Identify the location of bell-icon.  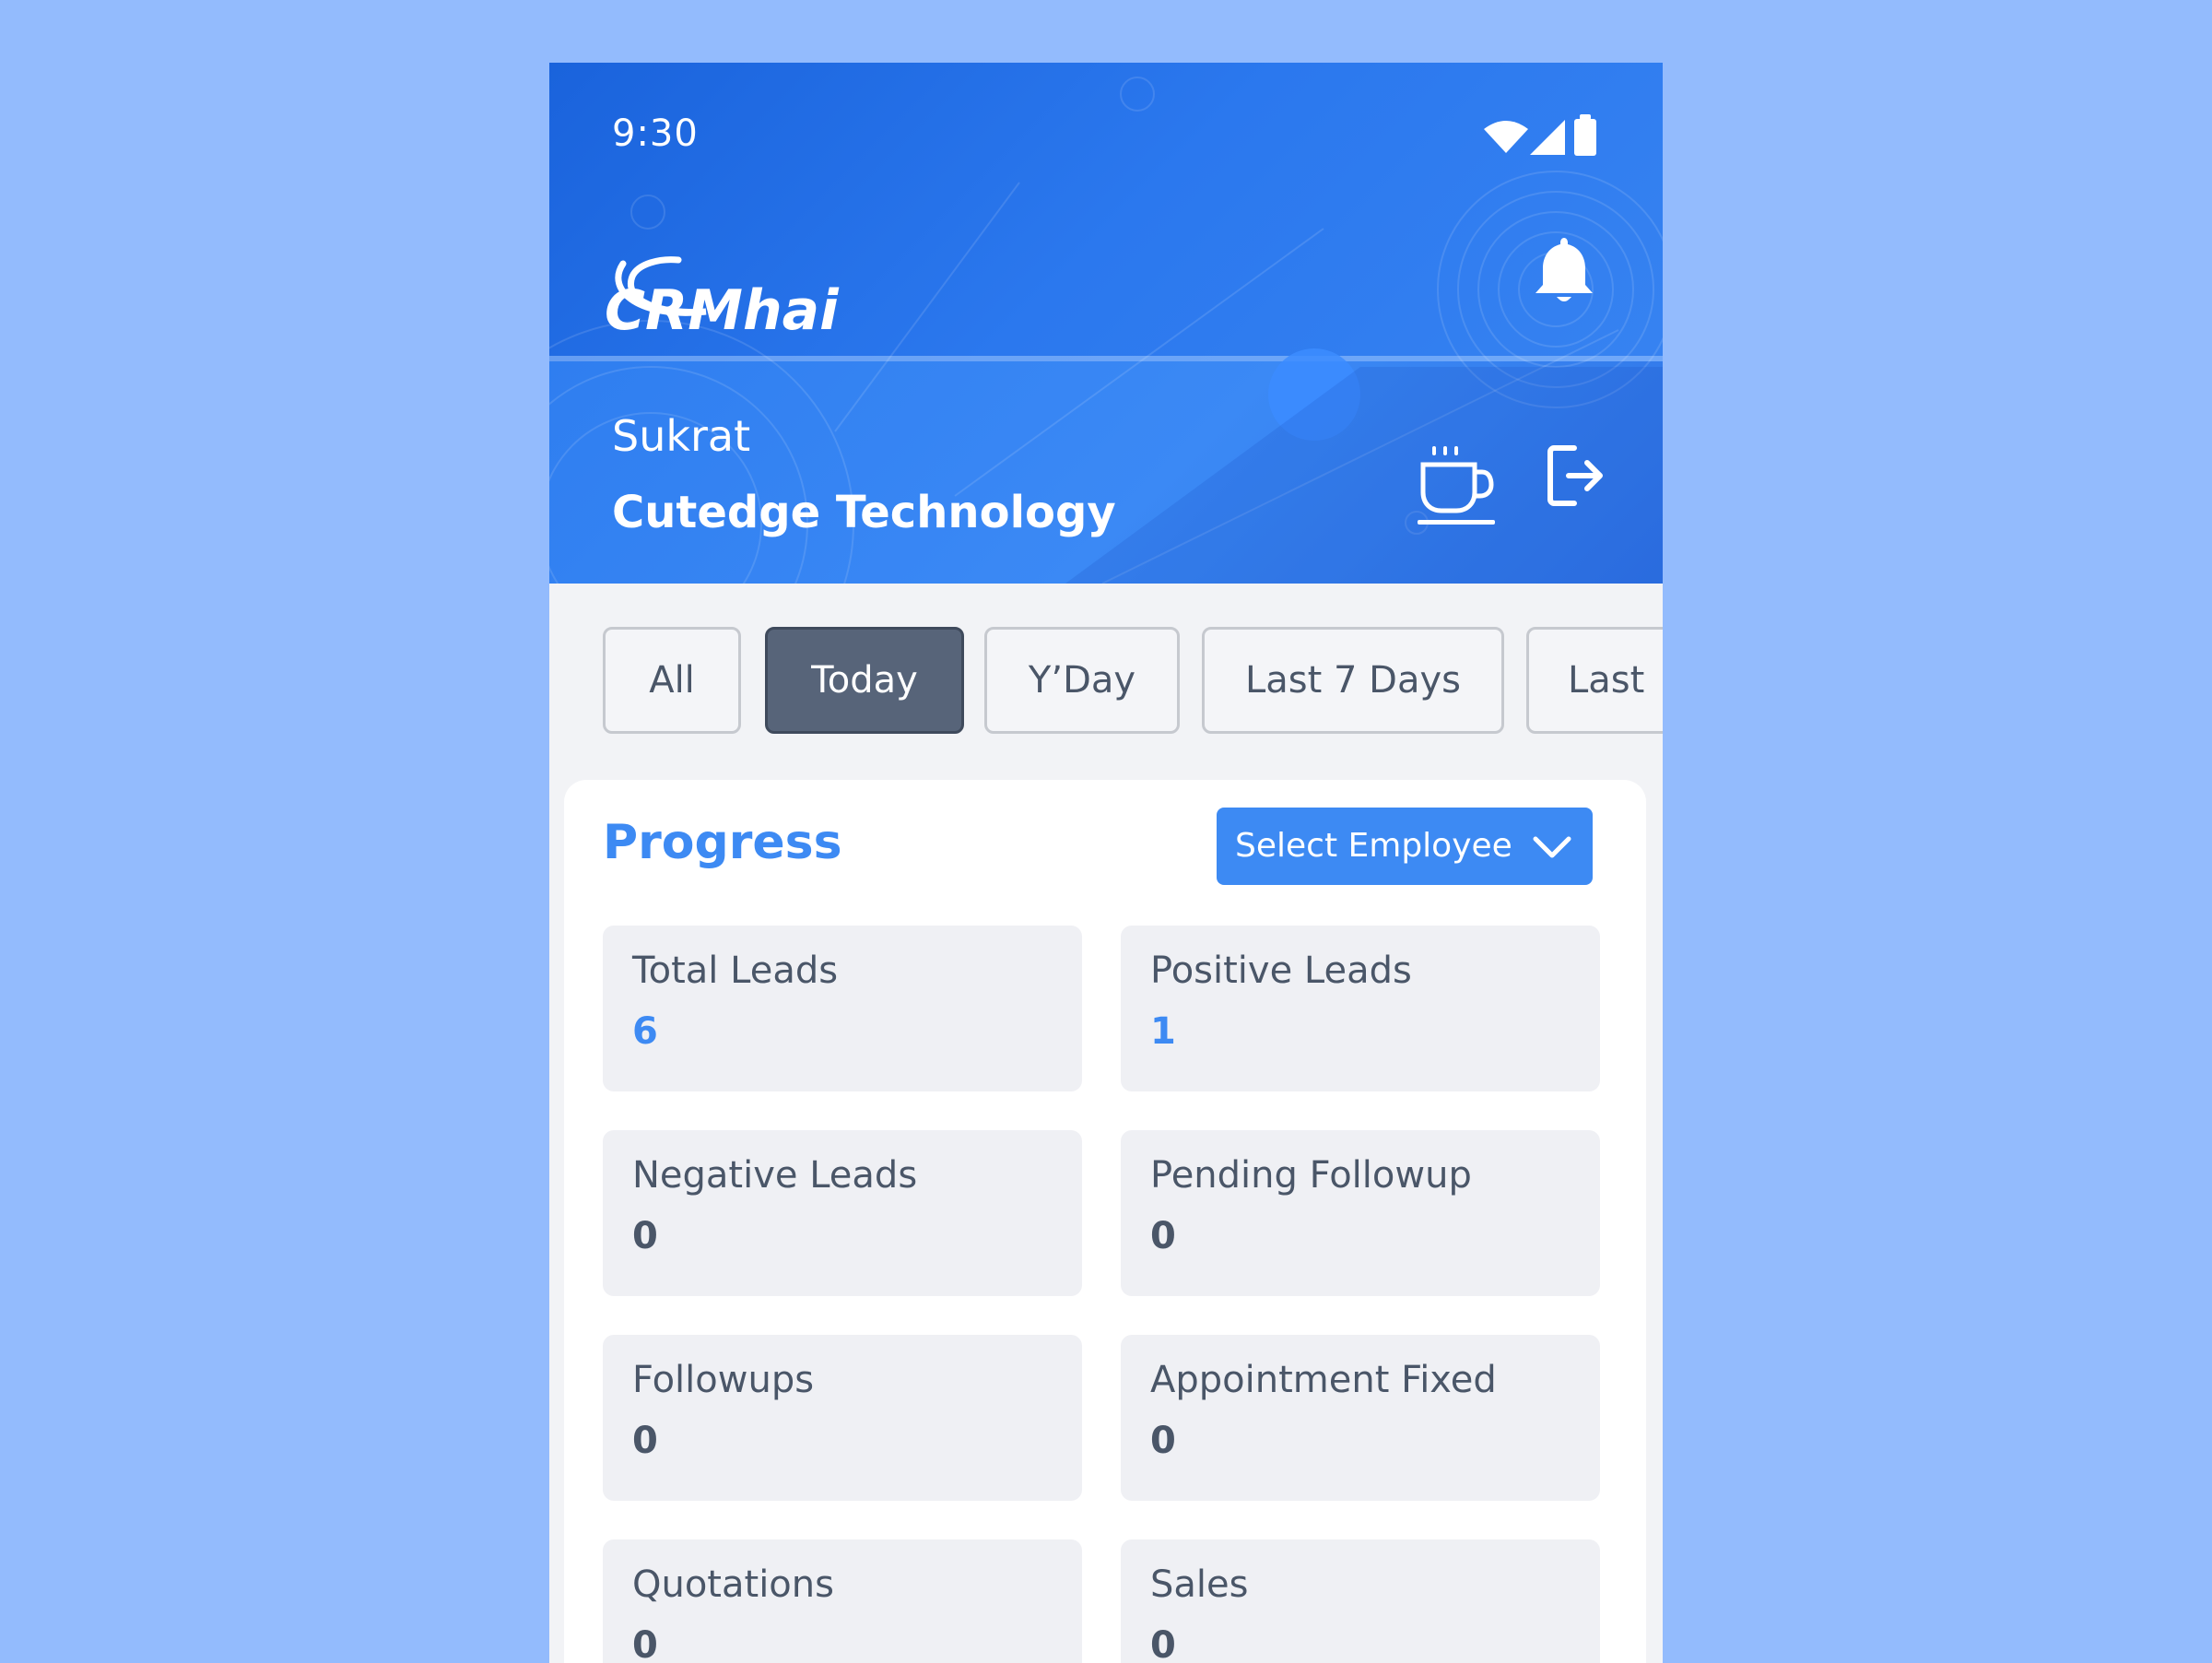
(1564, 271).